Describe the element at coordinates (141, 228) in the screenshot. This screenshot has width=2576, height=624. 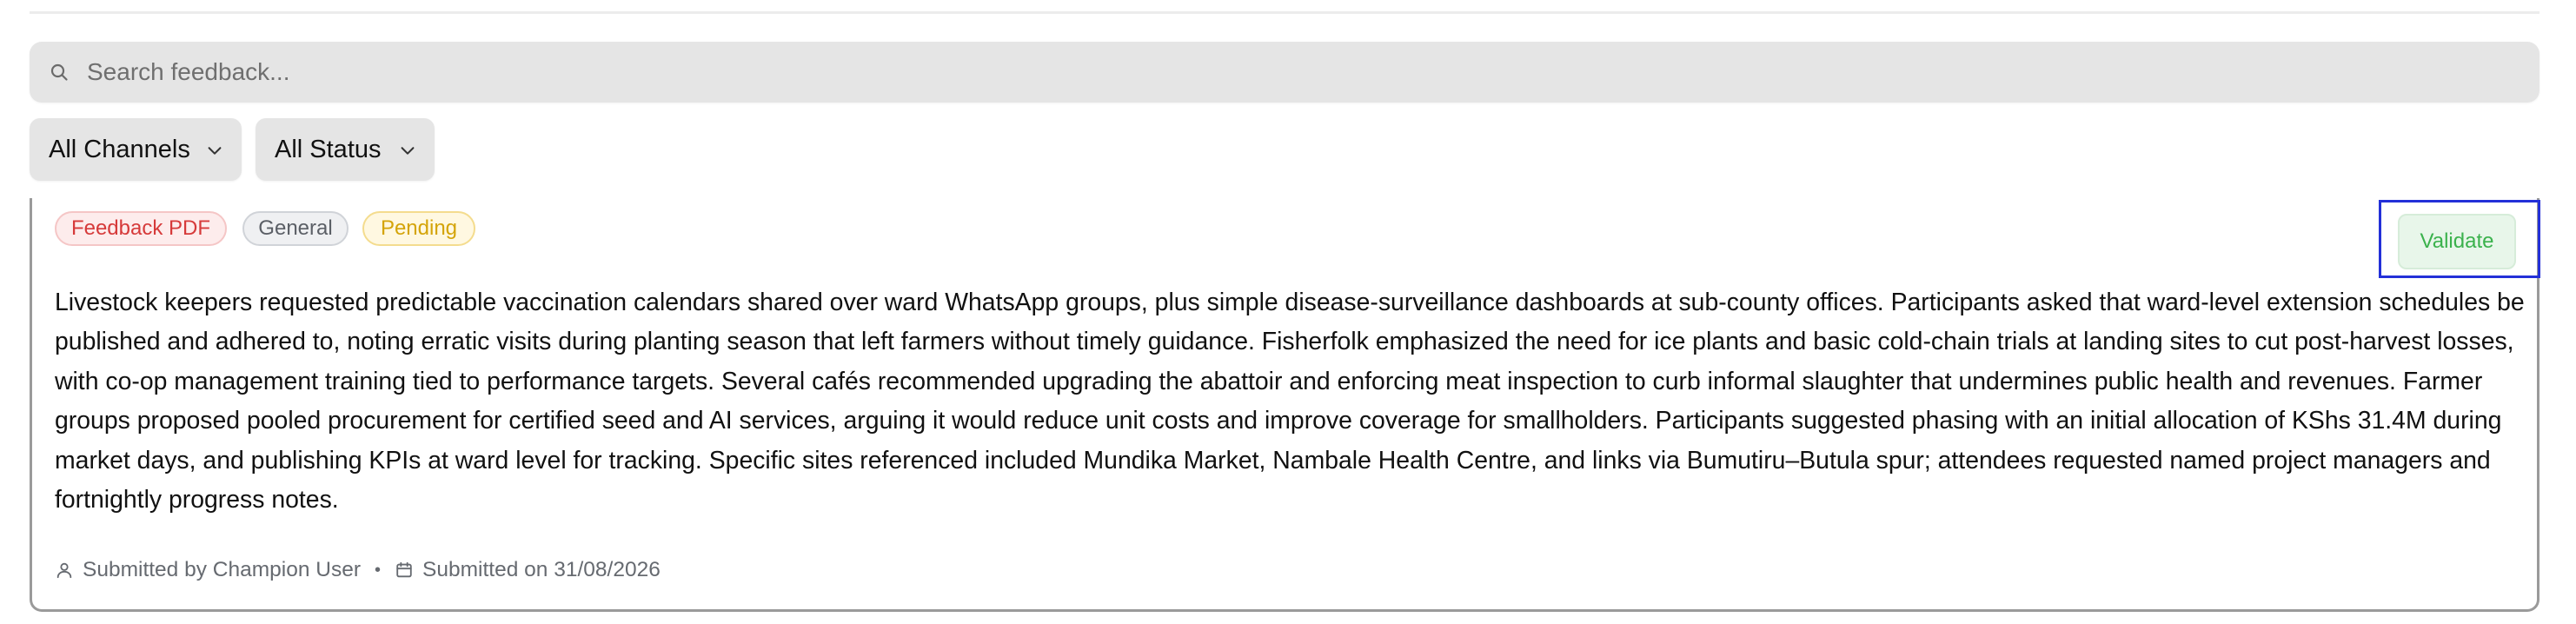
I see `source-badge: Feedback PDF` at that location.